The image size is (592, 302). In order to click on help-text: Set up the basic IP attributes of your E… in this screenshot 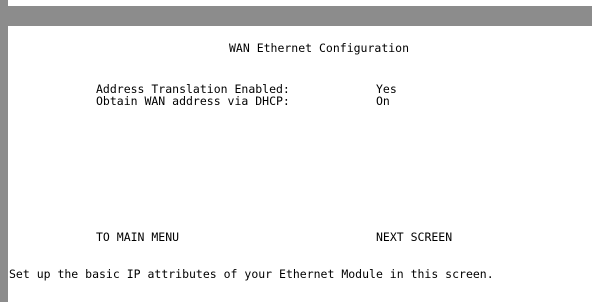, I will do `click(251, 274)`.